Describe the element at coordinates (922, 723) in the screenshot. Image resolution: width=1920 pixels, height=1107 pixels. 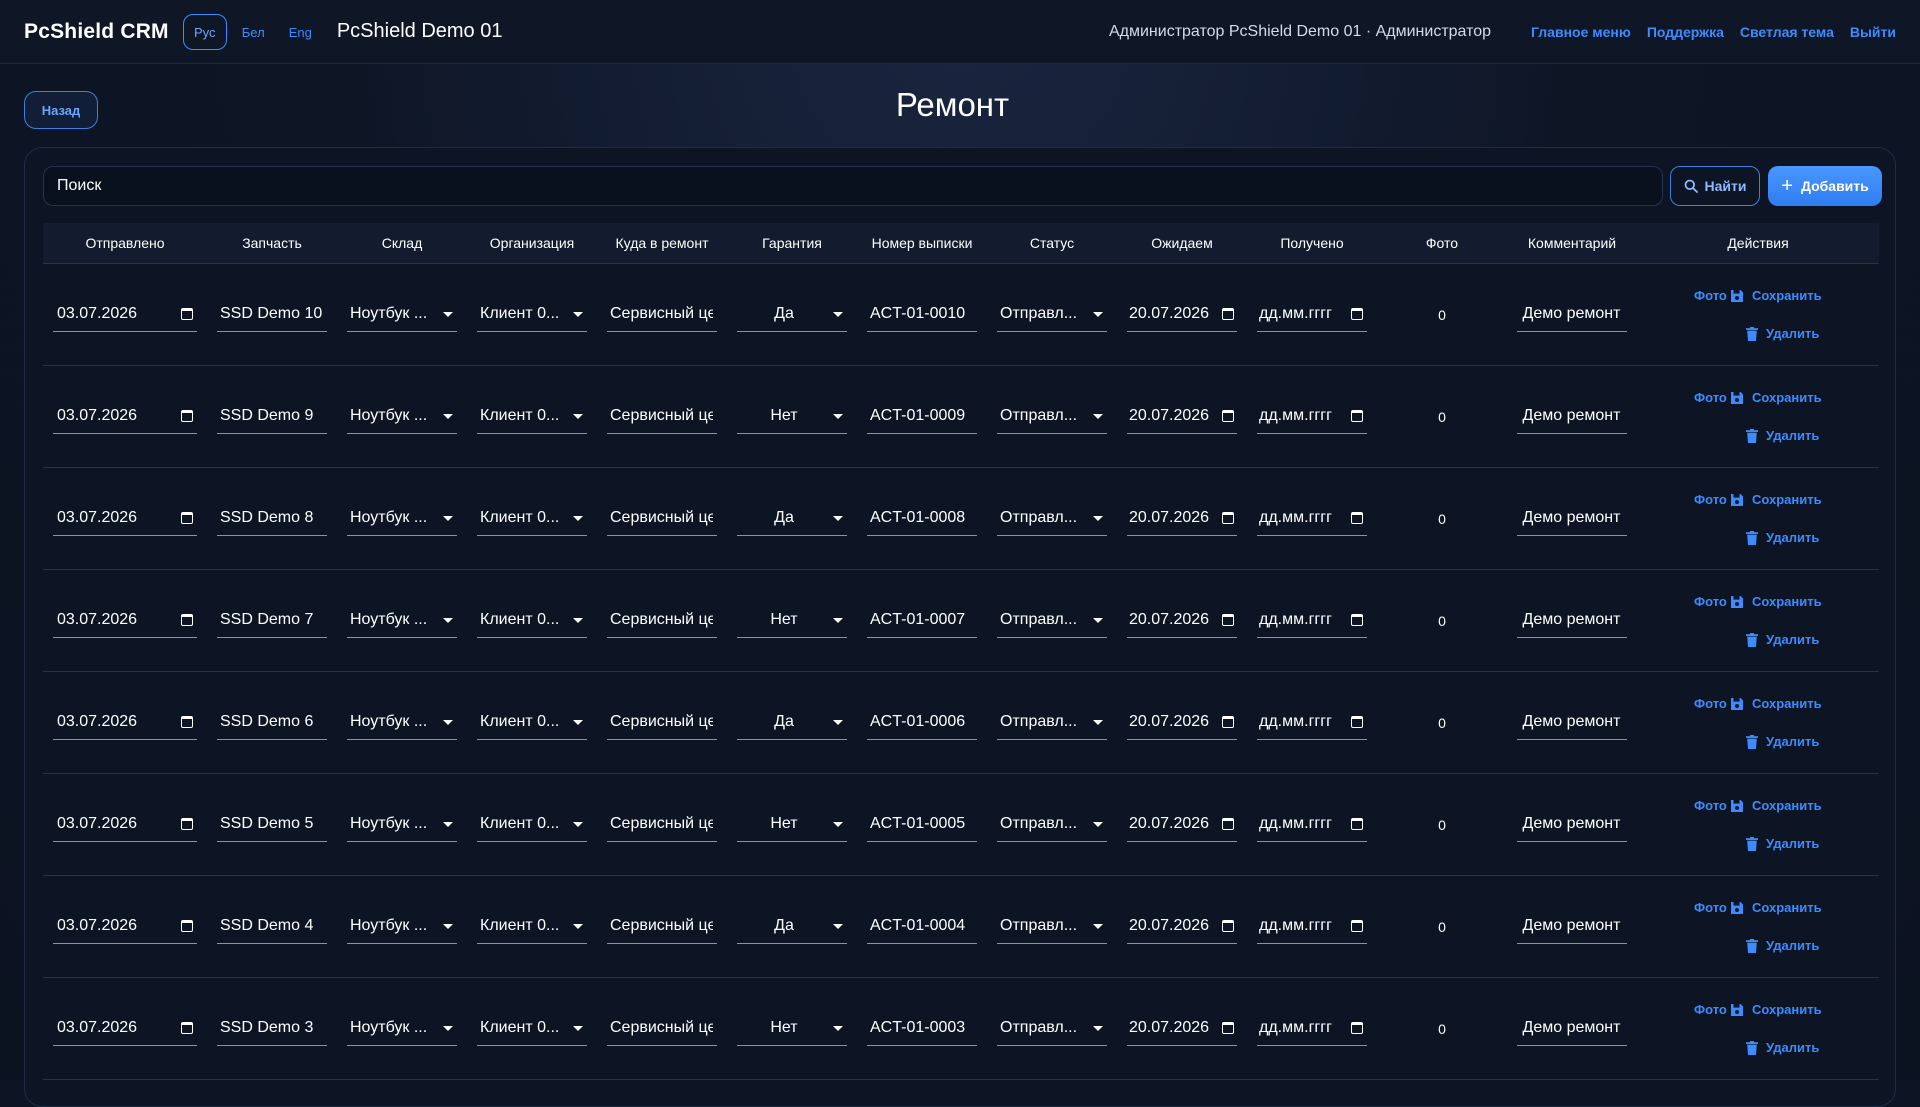
I see `statement-number-input: ACT-01-0006` at that location.